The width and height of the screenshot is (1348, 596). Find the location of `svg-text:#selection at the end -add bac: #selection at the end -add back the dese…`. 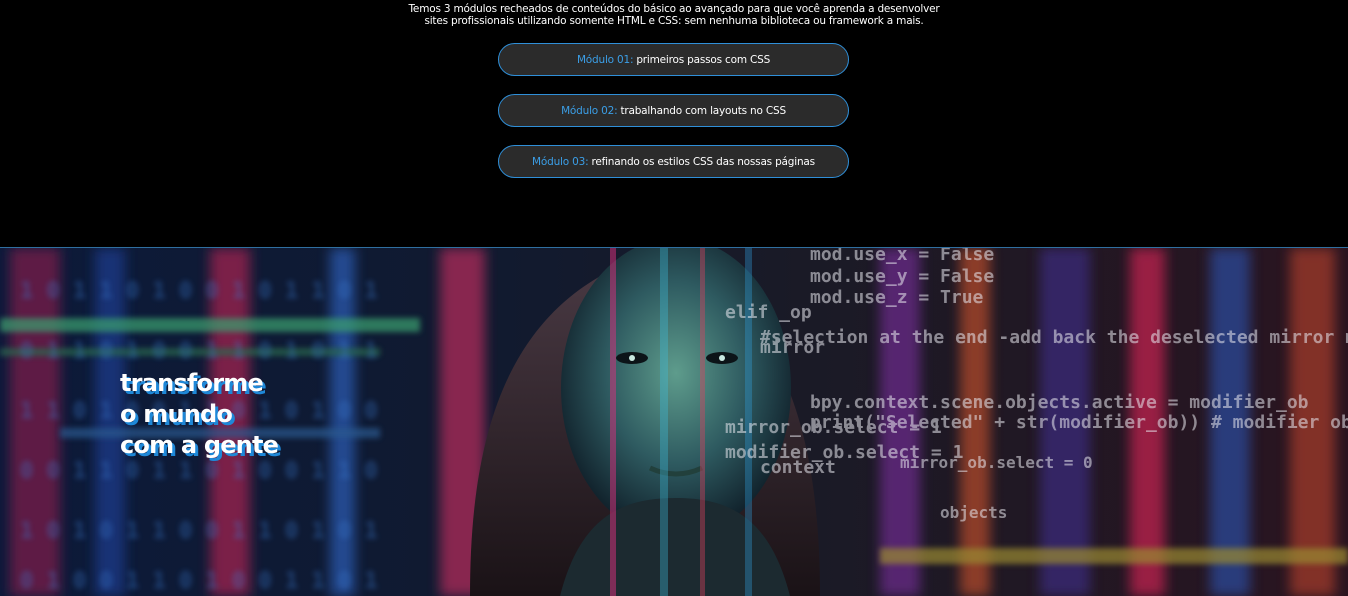

svg-text:#selection at the end -add bac: #selection at the end -add back the dese… is located at coordinates (1054, 337).